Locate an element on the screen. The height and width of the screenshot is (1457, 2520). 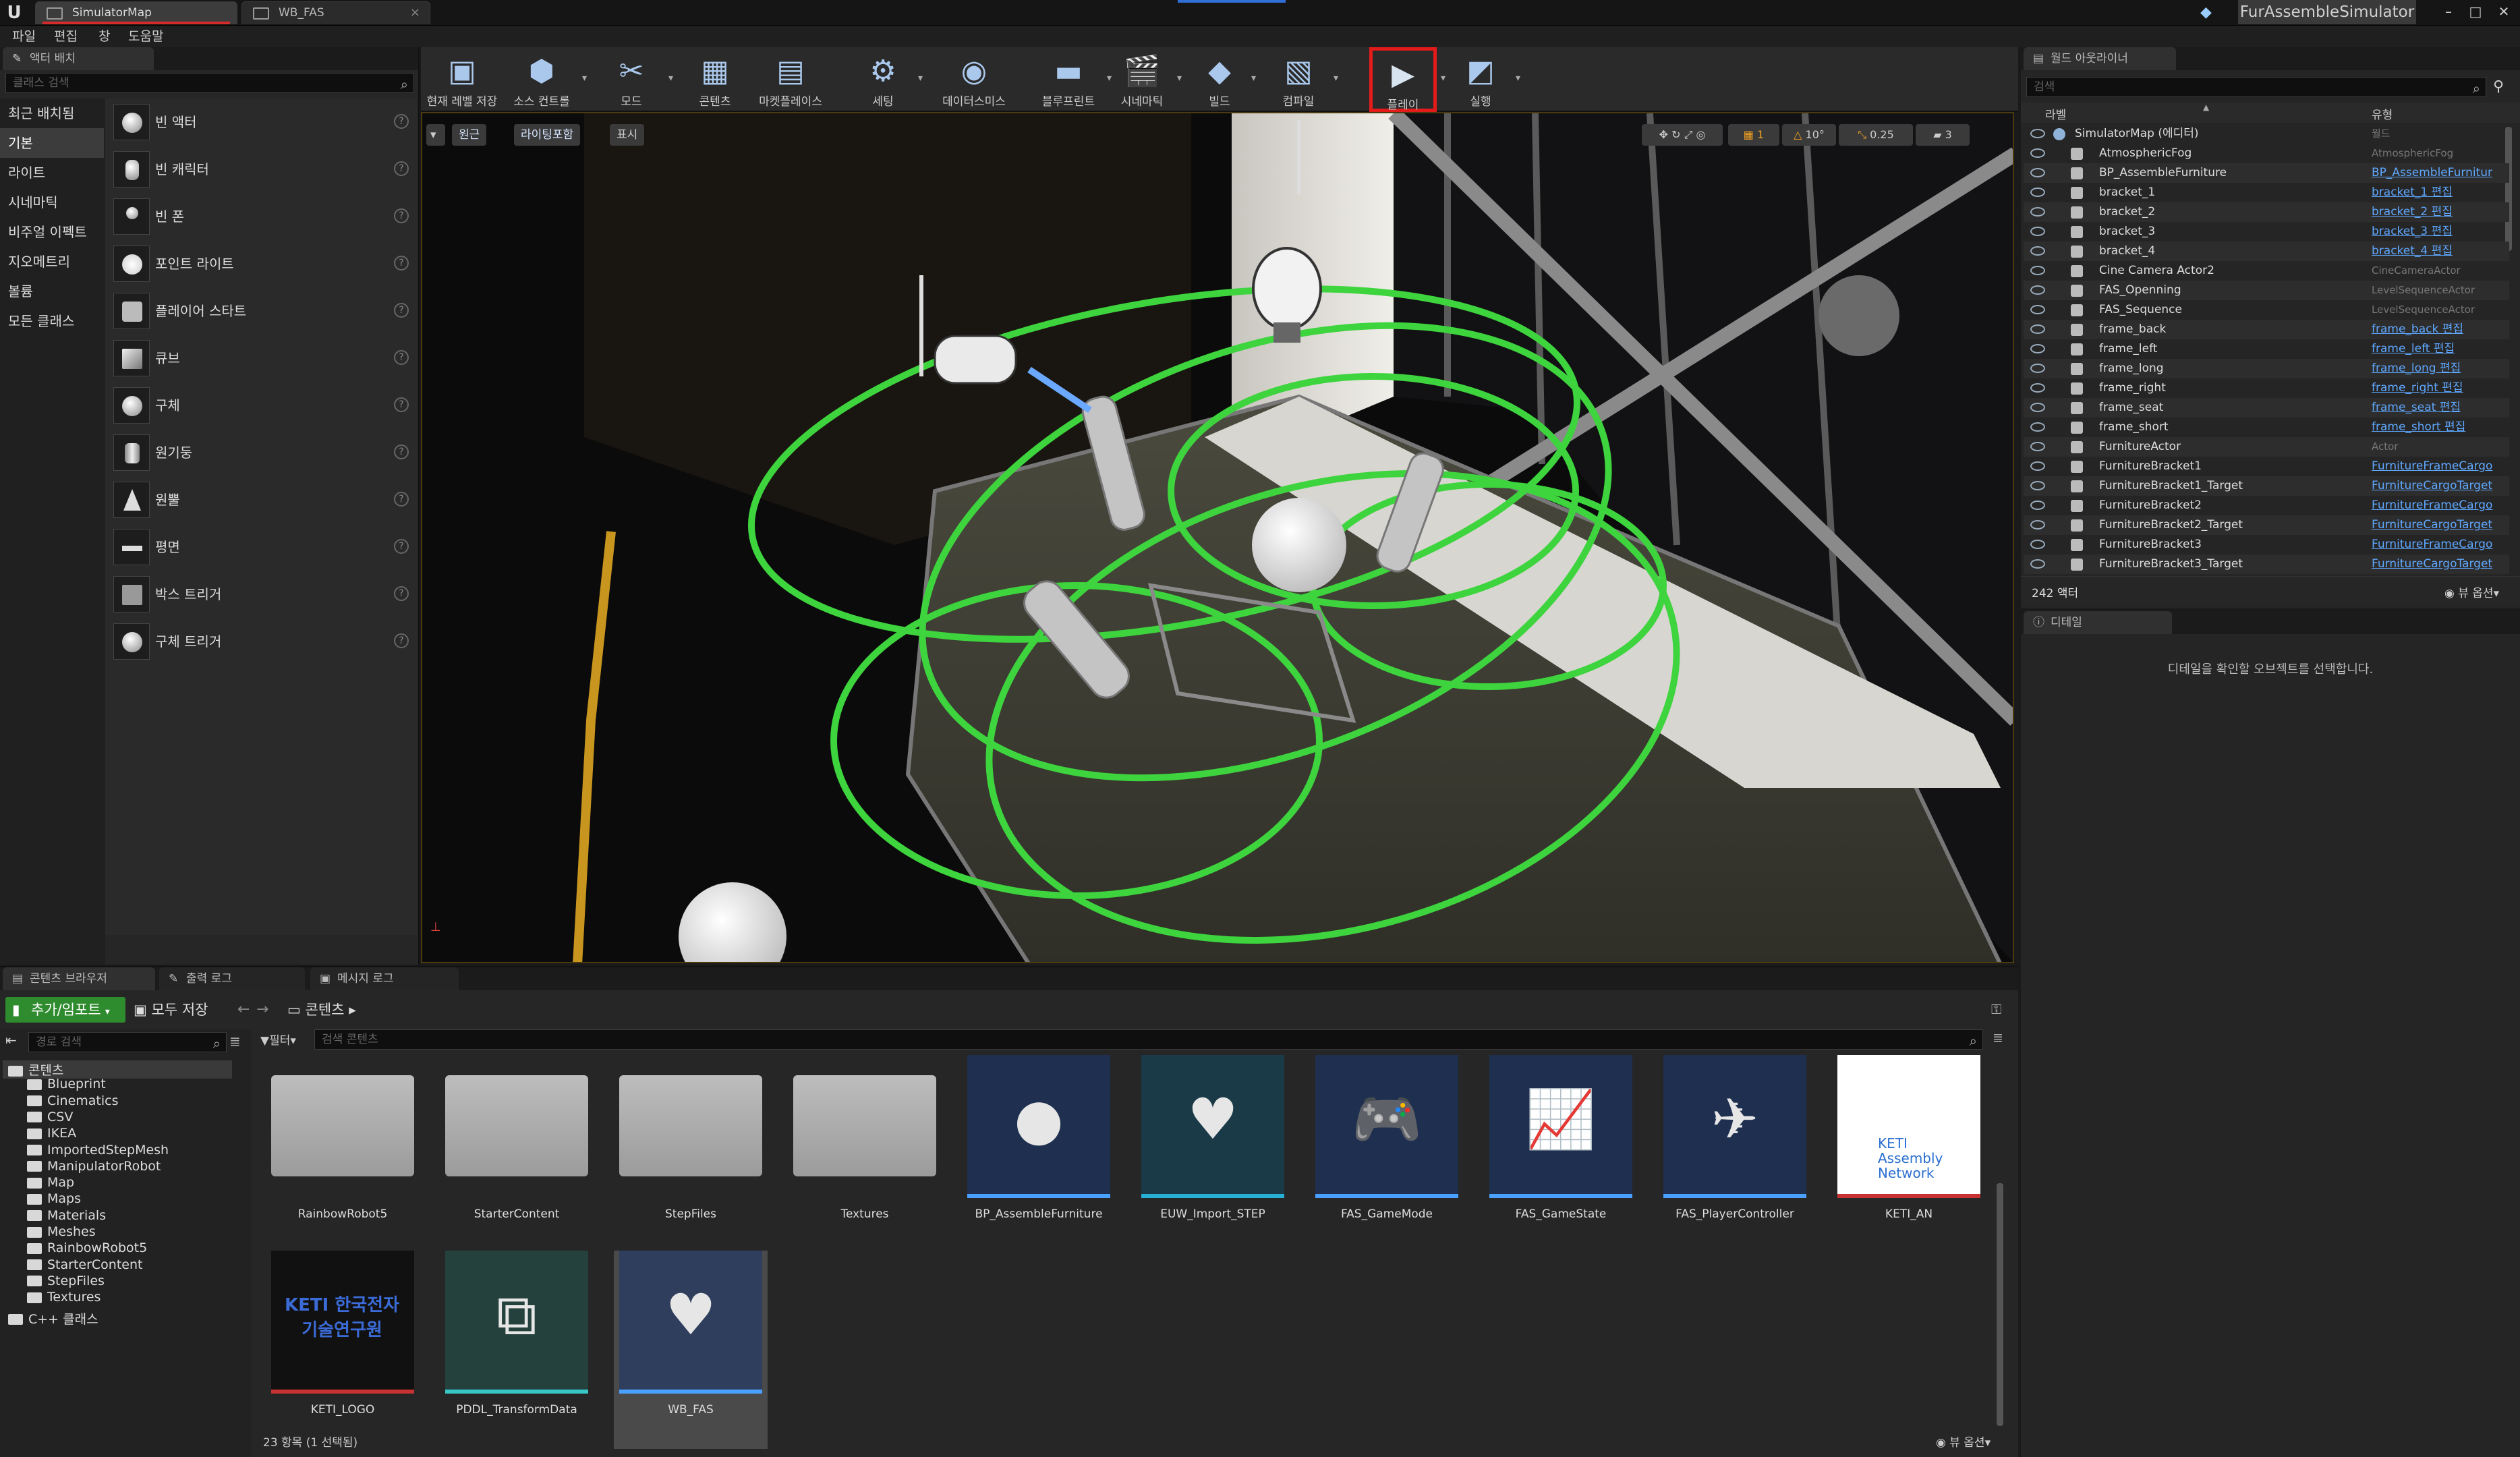
lock-icon: ⚿ is located at coordinates (1996, 1009).